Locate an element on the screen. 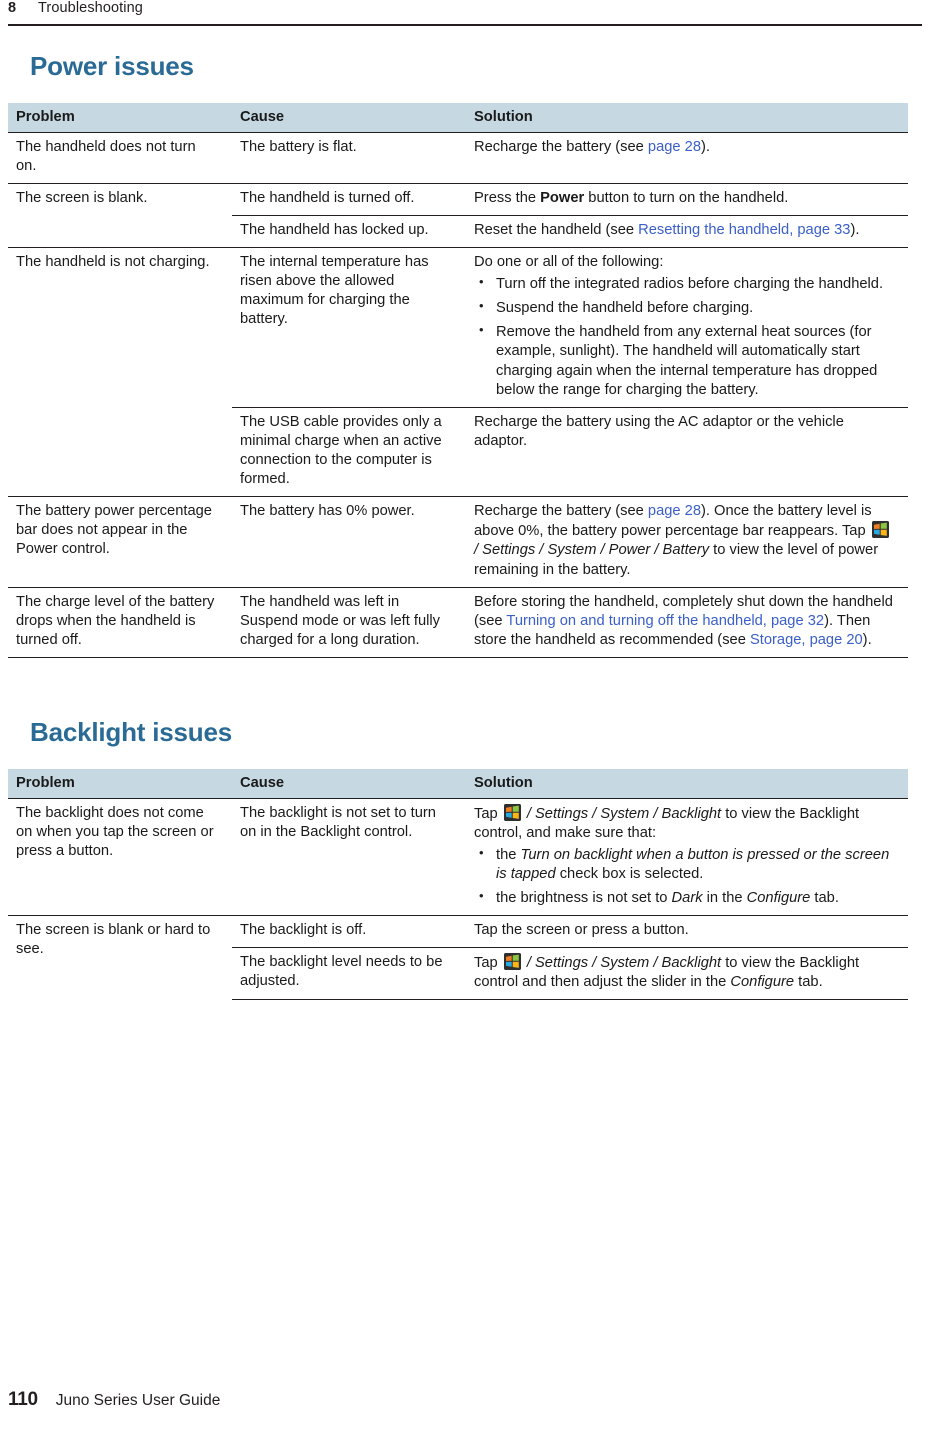 This screenshot has width=930, height=1431. list-item: Suspend the handheld before charging. is located at coordinates (684, 308).